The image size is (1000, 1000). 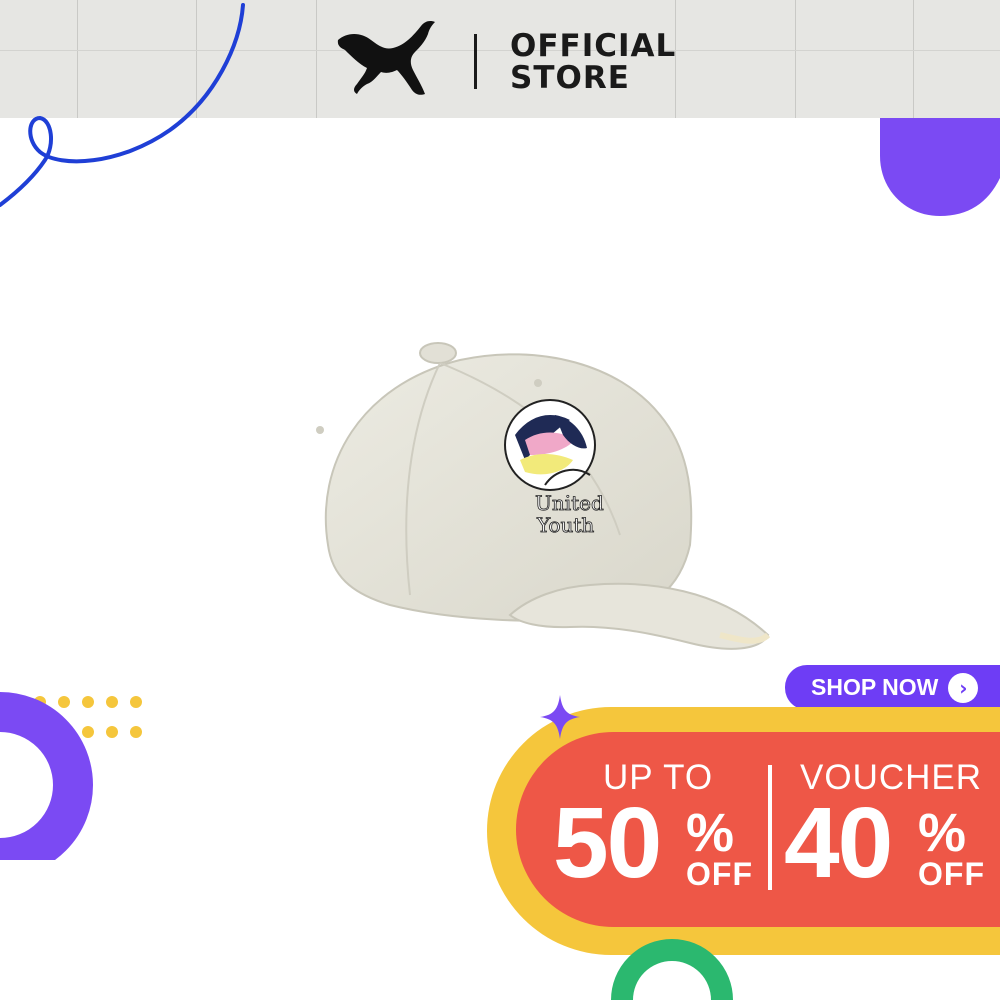 I want to click on official-store-label: OFFICIAL STORE, so click(x=593, y=62).